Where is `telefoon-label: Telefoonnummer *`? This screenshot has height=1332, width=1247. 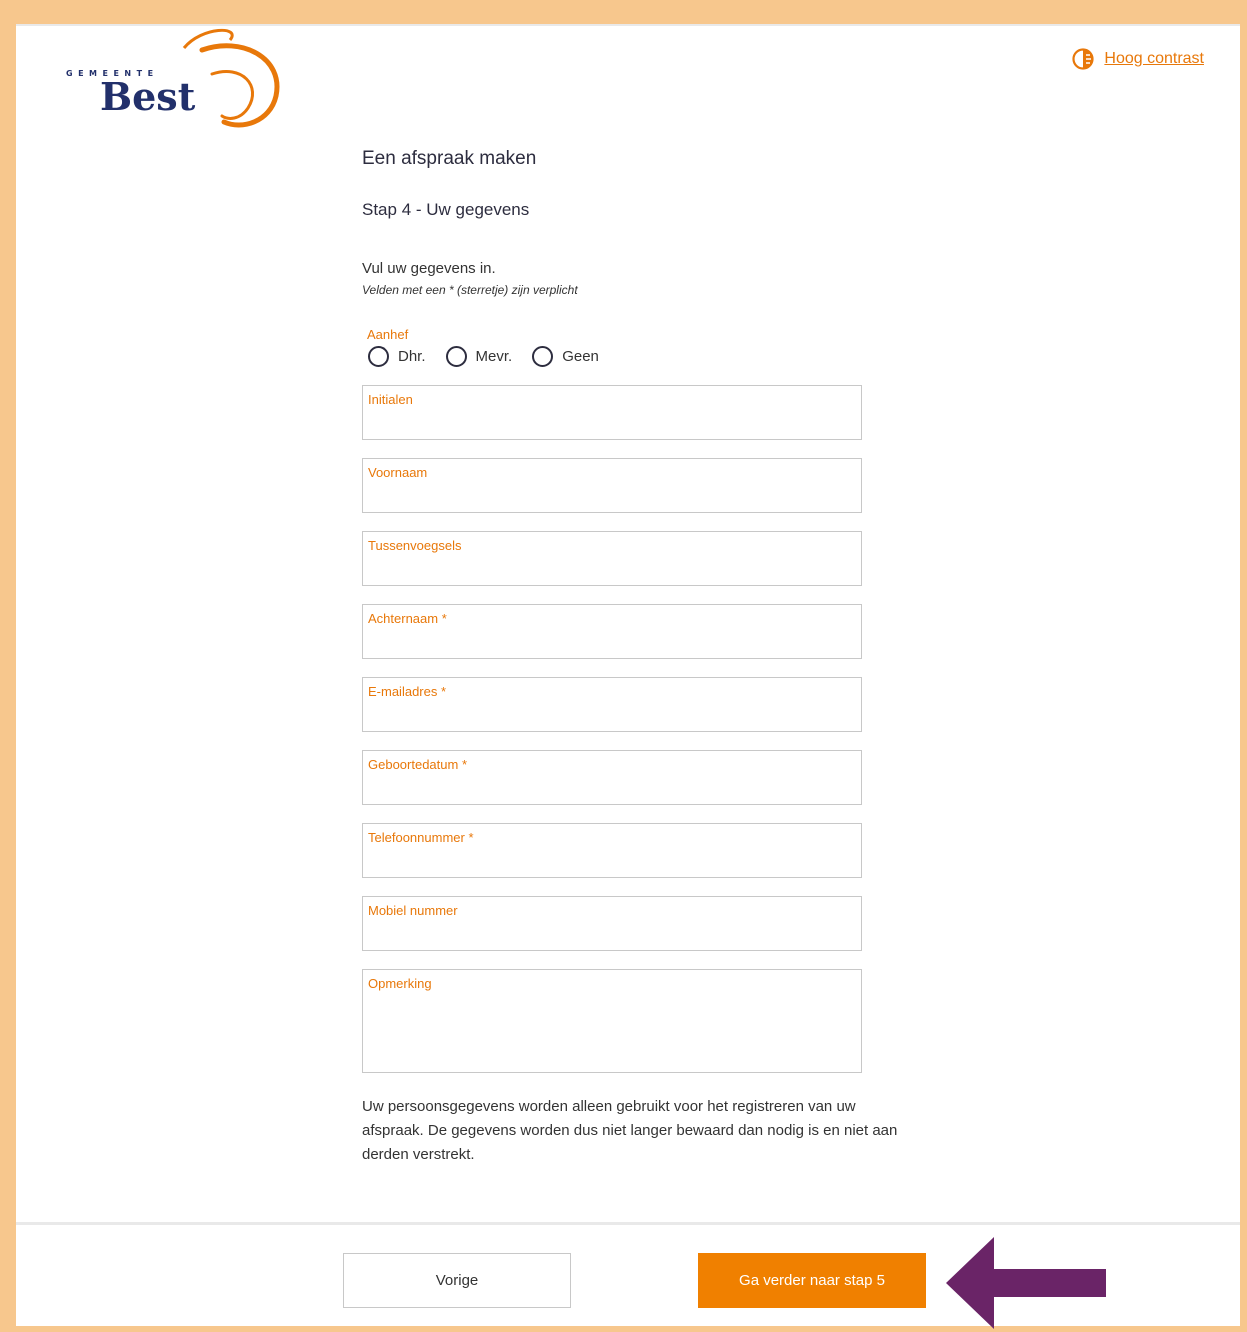 telefoon-label: Telefoonnummer * is located at coordinates (421, 837).